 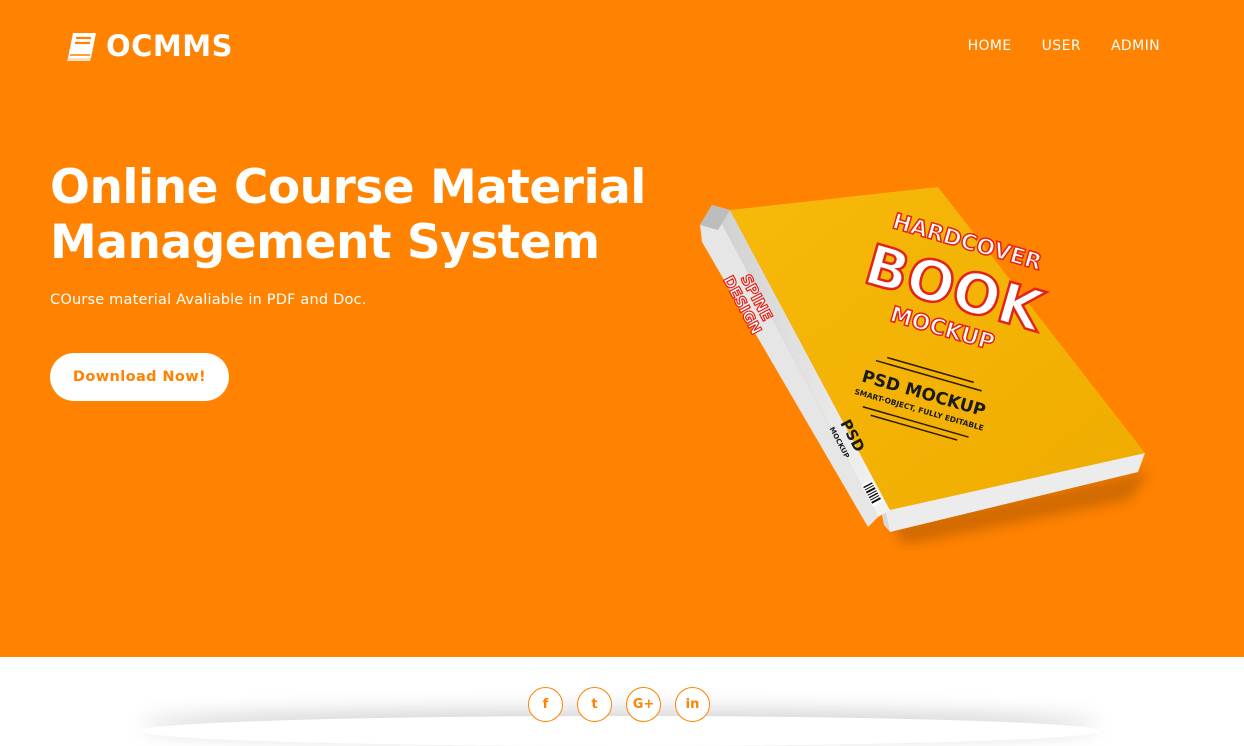 What do you see at coordinates (594, 704) in the screenshot?
I see `twitter-icon: t` at bounding box center [594, 704].